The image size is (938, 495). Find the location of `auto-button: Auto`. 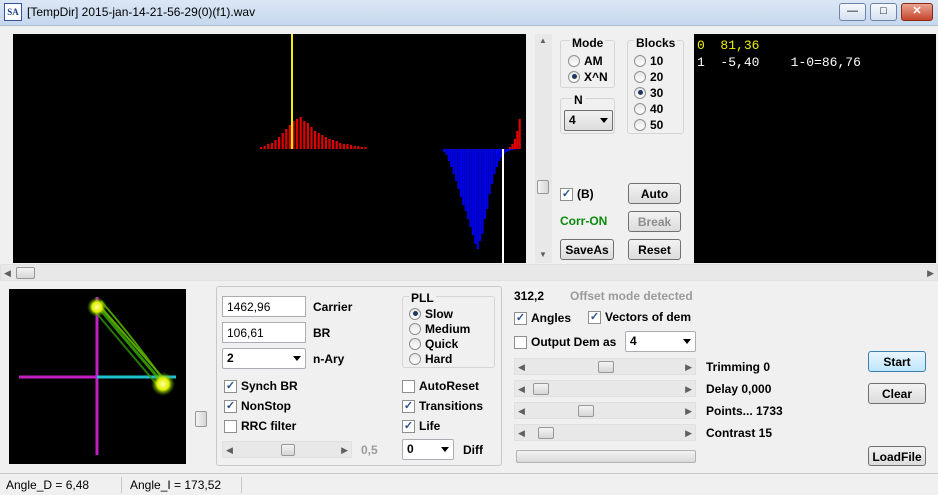

auto-button: Auto is located at coordinates (654, 193).